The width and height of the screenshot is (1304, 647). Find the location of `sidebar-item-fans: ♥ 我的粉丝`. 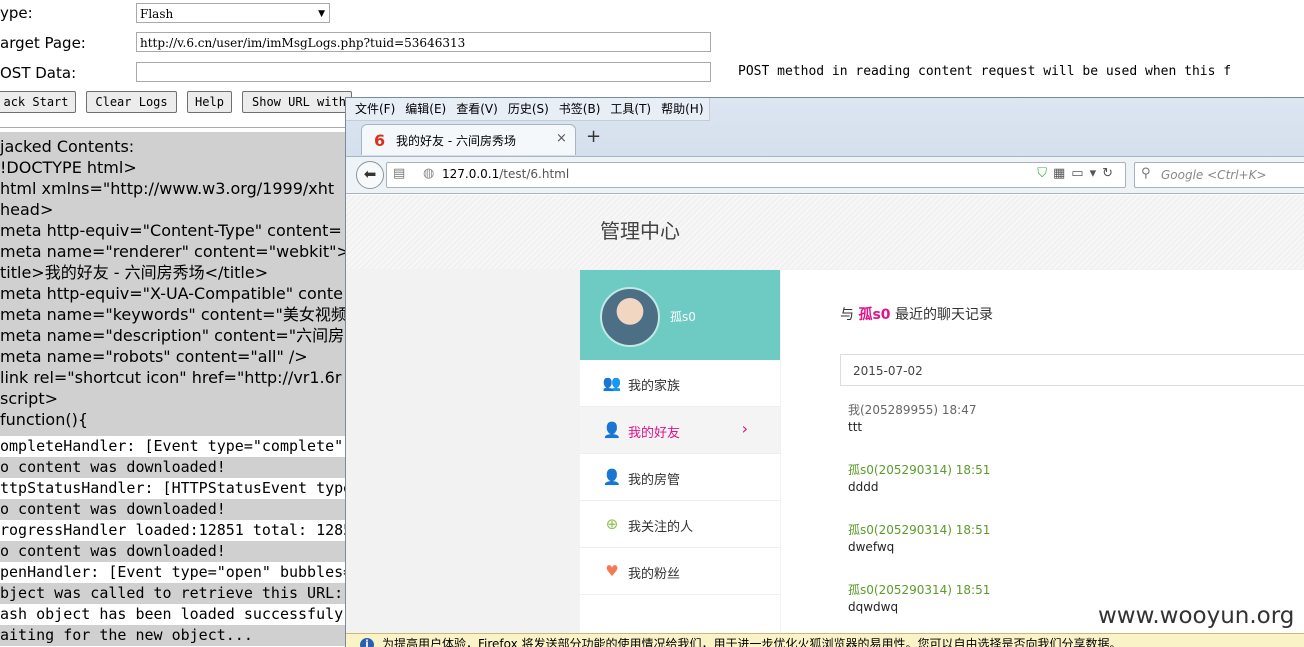

sidebar-item-fans: ♥ 我的粉丝 is located at coordinates (680, 571).